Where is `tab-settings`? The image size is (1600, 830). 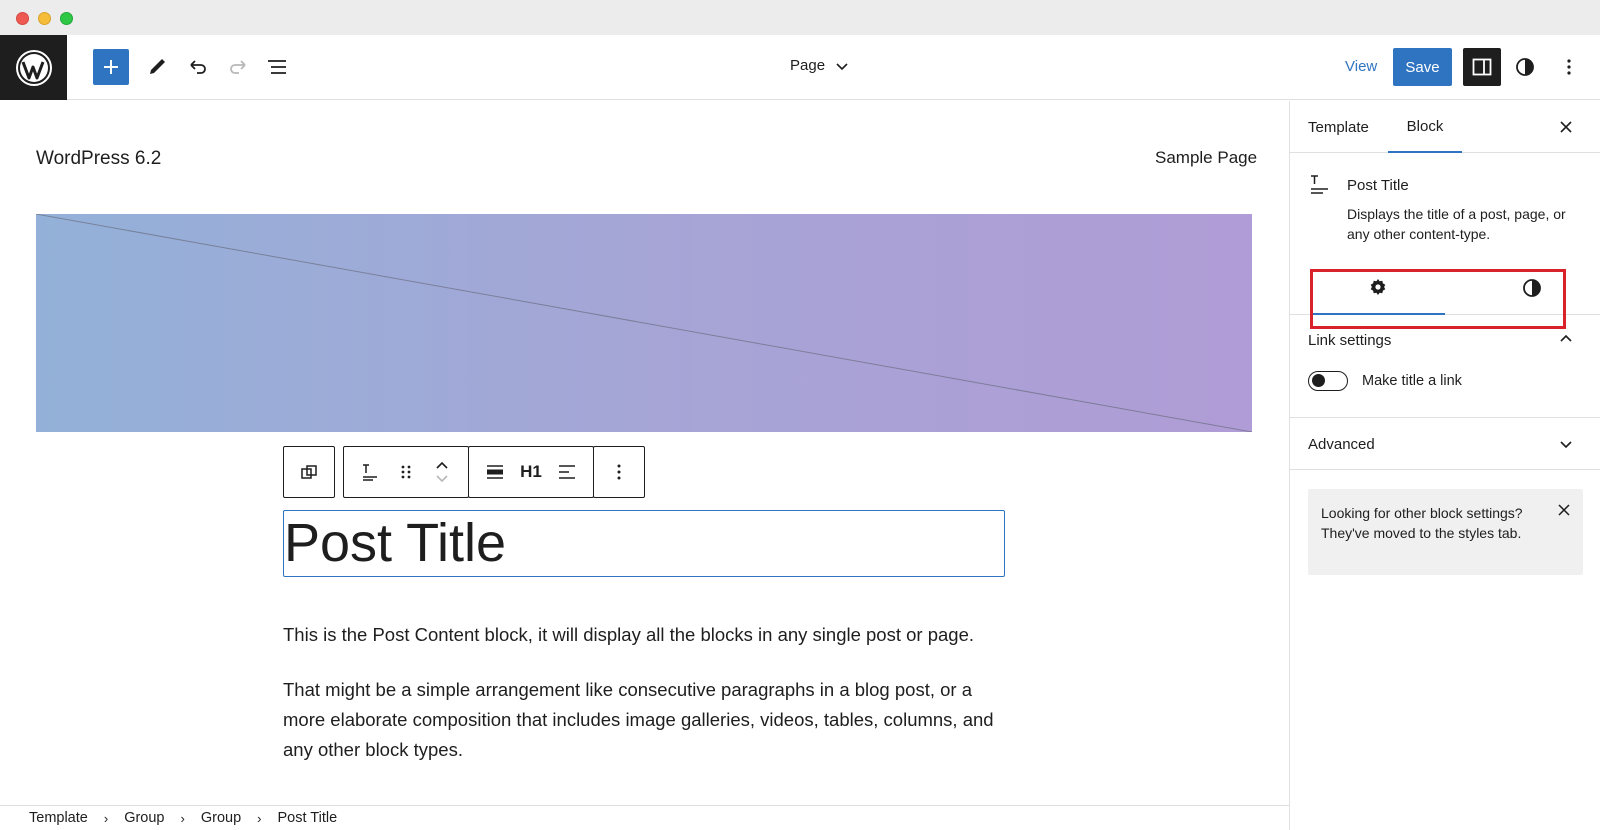
tab-settings is located at coordinates (1378, 288).